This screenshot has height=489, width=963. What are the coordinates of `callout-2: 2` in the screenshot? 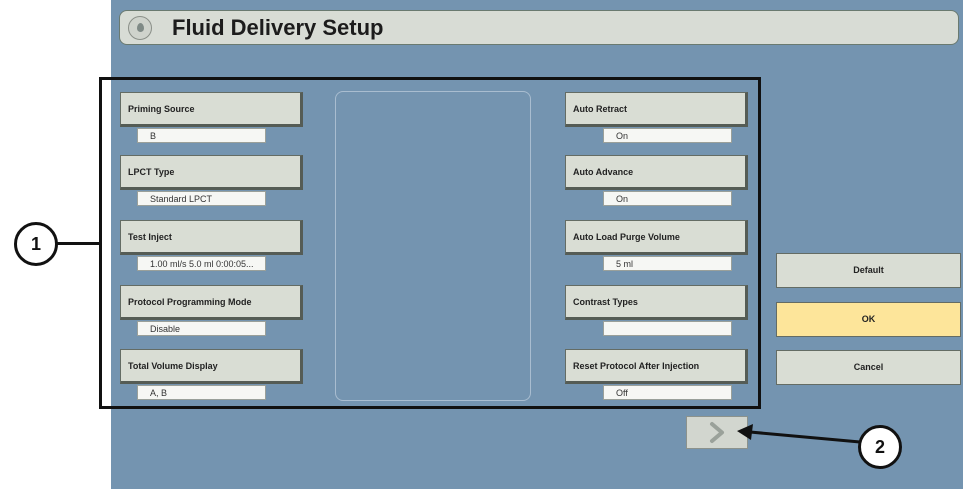 It's located at (880, 447).